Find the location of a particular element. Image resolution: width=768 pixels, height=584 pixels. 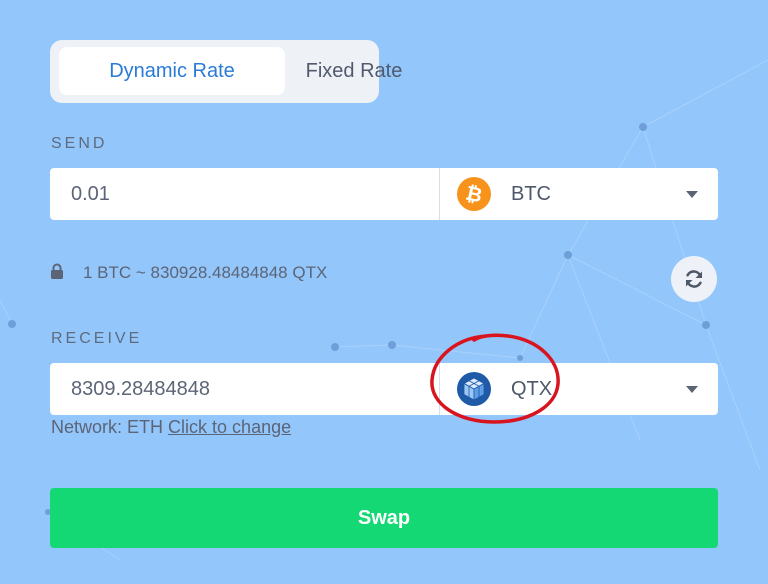

network-info: Network: ETH Click to change is located at coordinates (171, 427).